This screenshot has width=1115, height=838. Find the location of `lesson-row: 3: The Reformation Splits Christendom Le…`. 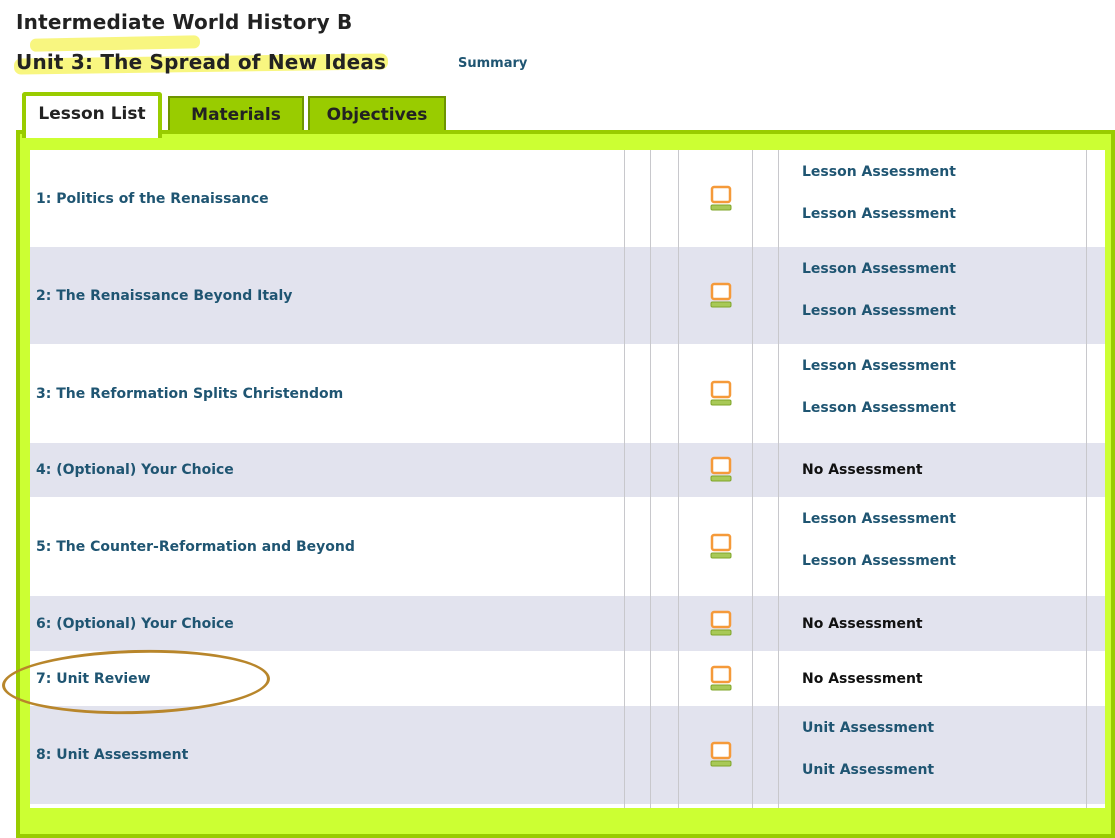

lesson-row: 3: The Reformation Splits Christendom Le… is located at coordinates (567, 393).